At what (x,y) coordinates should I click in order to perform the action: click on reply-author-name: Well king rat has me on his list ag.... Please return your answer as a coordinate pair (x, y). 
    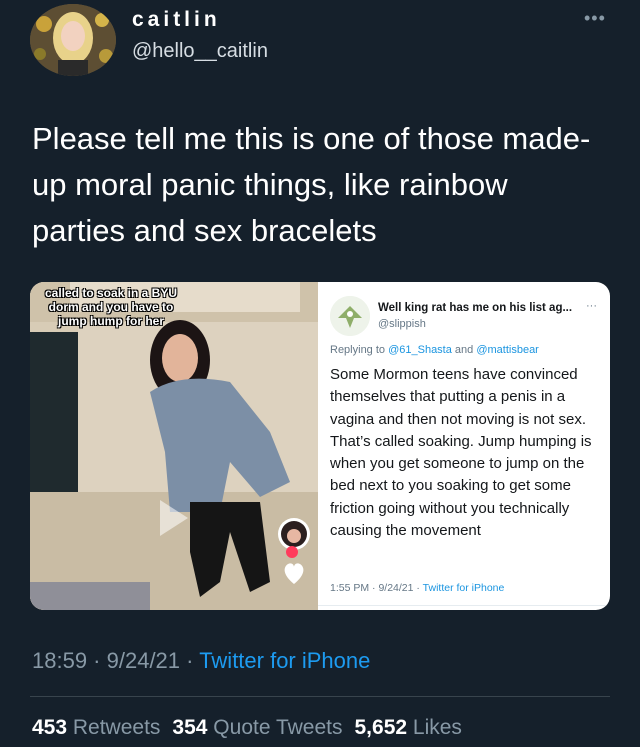
    Looking at the image, I should click on (475, 308).